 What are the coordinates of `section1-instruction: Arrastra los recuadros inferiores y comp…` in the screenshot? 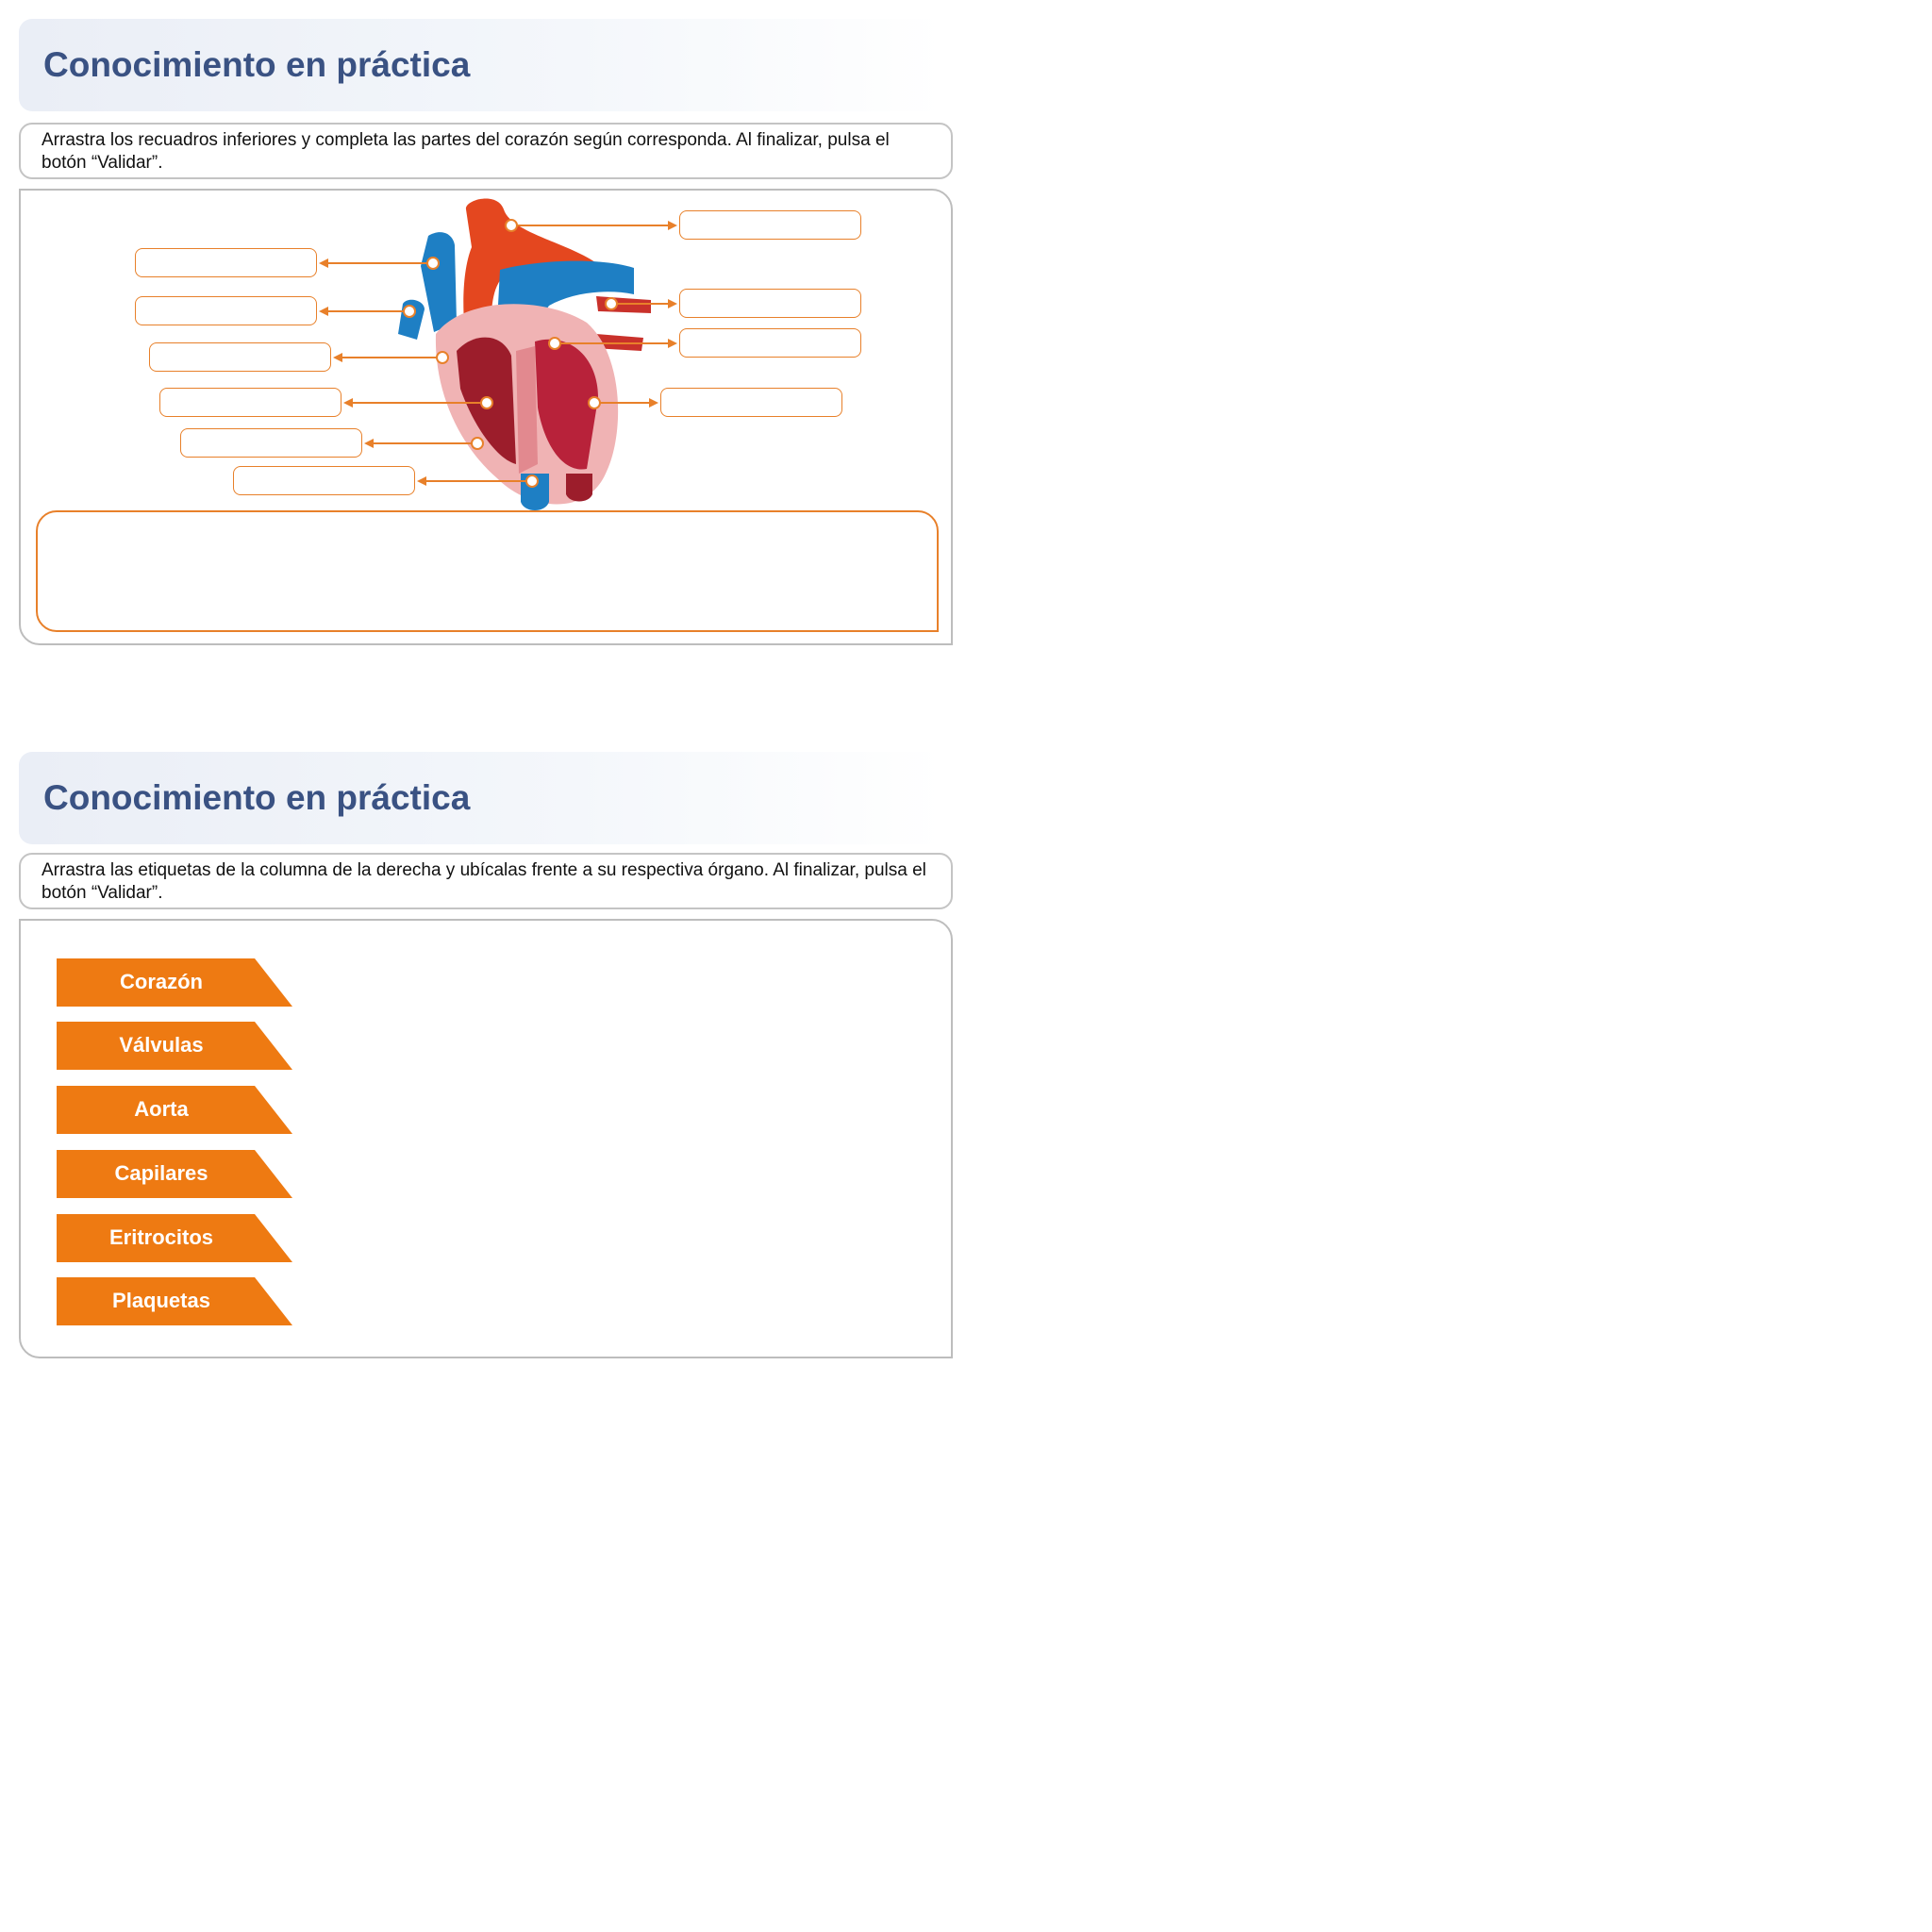 It's located at (486, 151).